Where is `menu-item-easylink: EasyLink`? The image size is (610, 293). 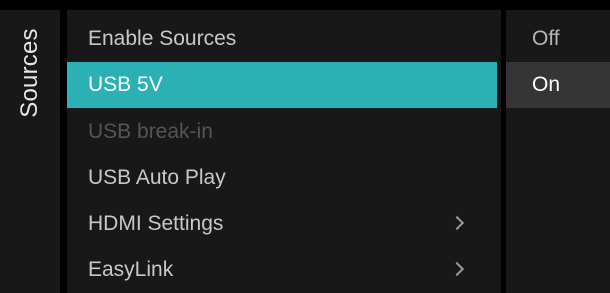
menu-item-easylink: EasyLink is located at coordinates (282, 270).